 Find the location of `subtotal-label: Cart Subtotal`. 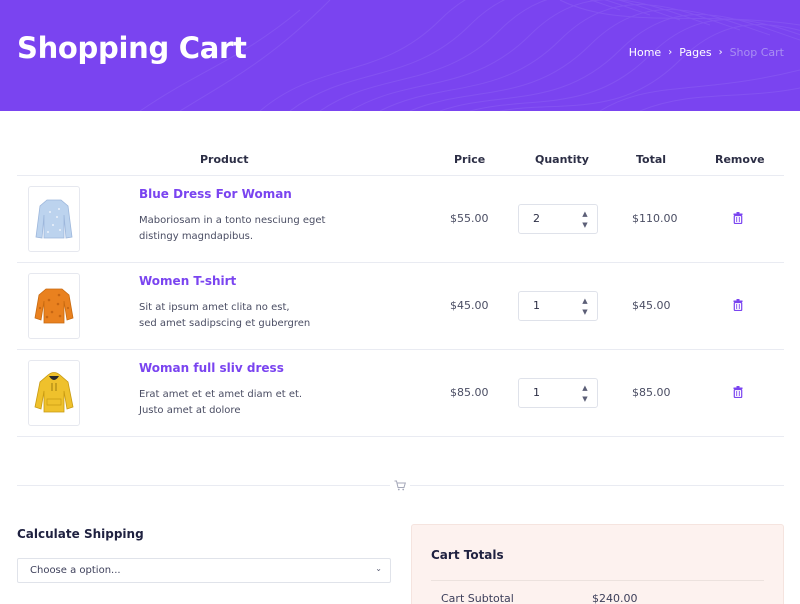

subtotal-label: Cart Subtotal is located at coordinates (477, 598).